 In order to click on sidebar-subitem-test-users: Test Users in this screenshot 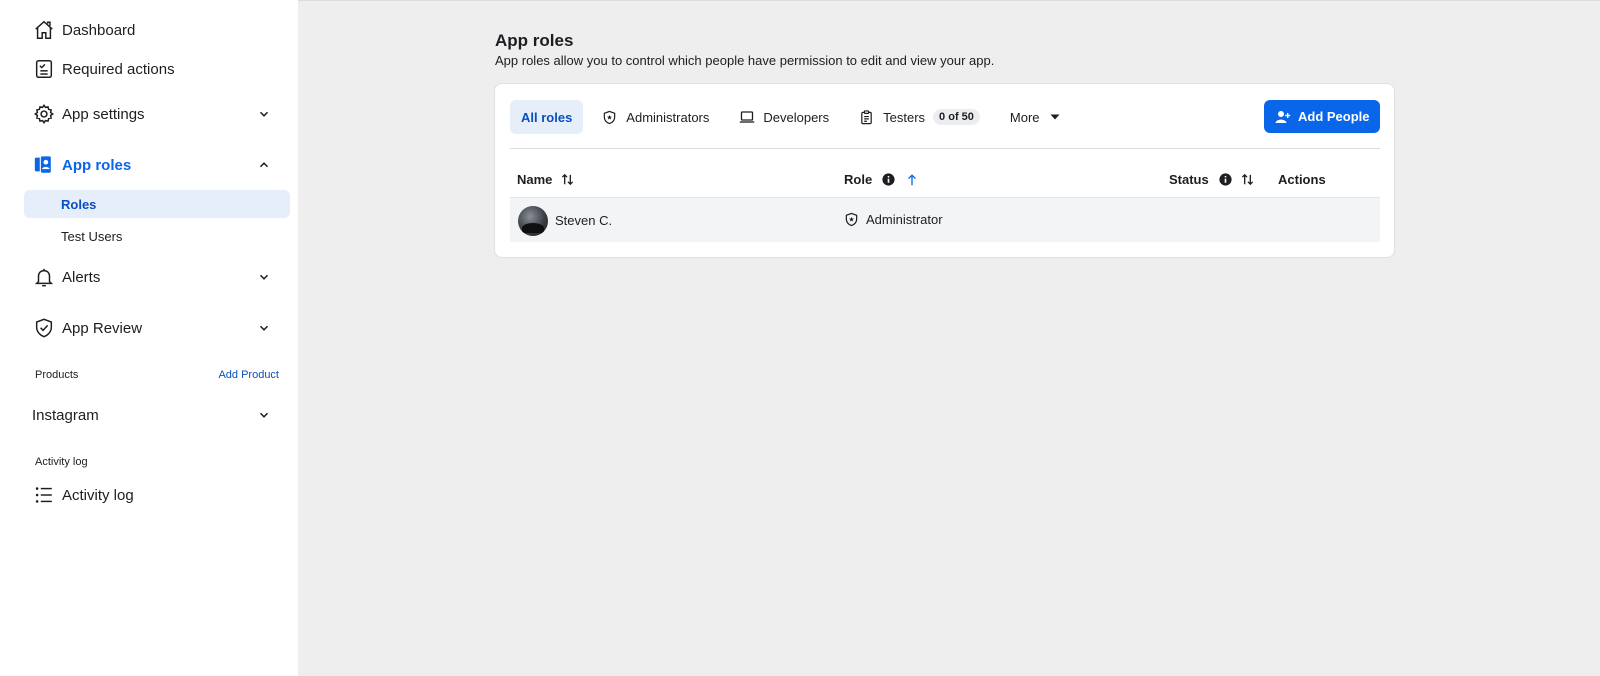, I will do `click(157, 236)`.